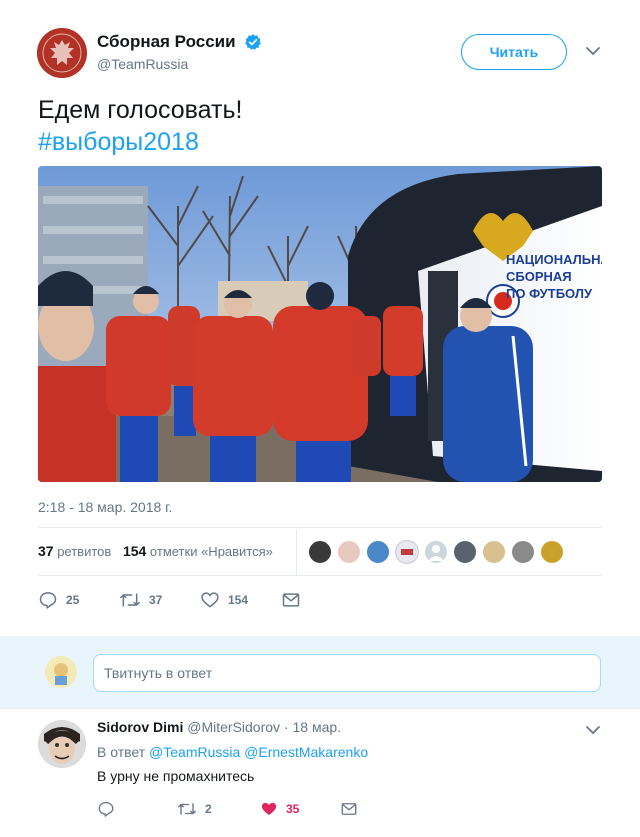 The height and width of the screenshot is (837, 640). I want to click on retweet-count: 37, so click(156, 600).